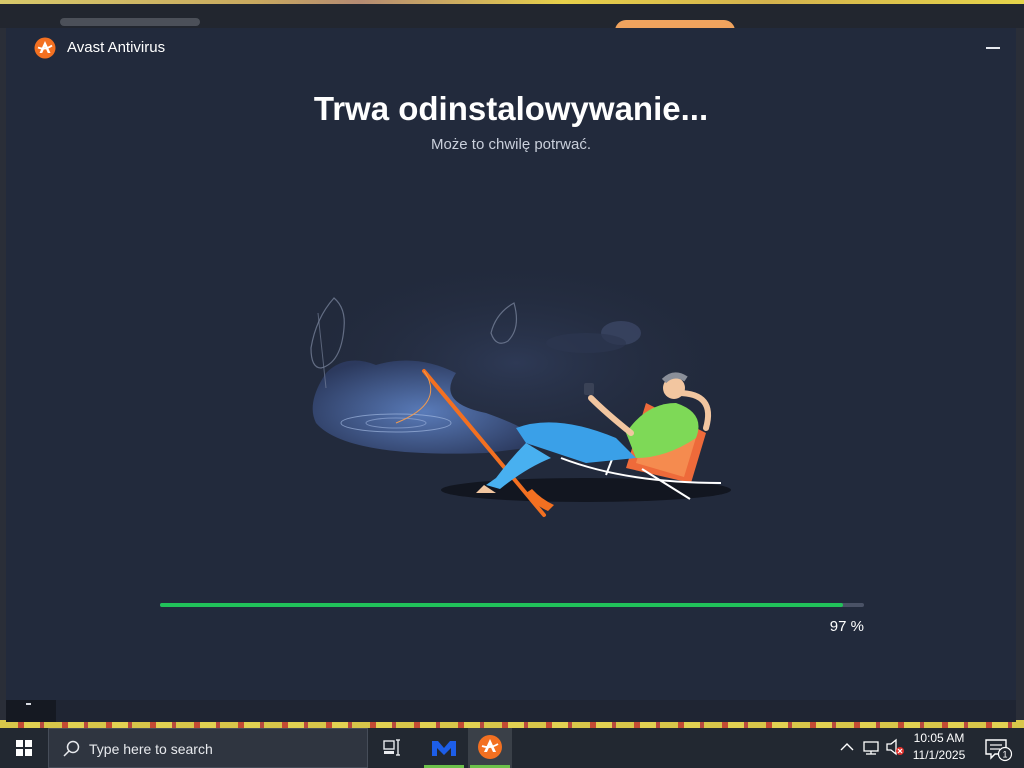 Image resolution: width=1024 pixels, height=768 pixels. What do you see at coordinates (1004, 755) in the screenshot?
I see `notification-count: 1` at bounding box center [1004, 755].